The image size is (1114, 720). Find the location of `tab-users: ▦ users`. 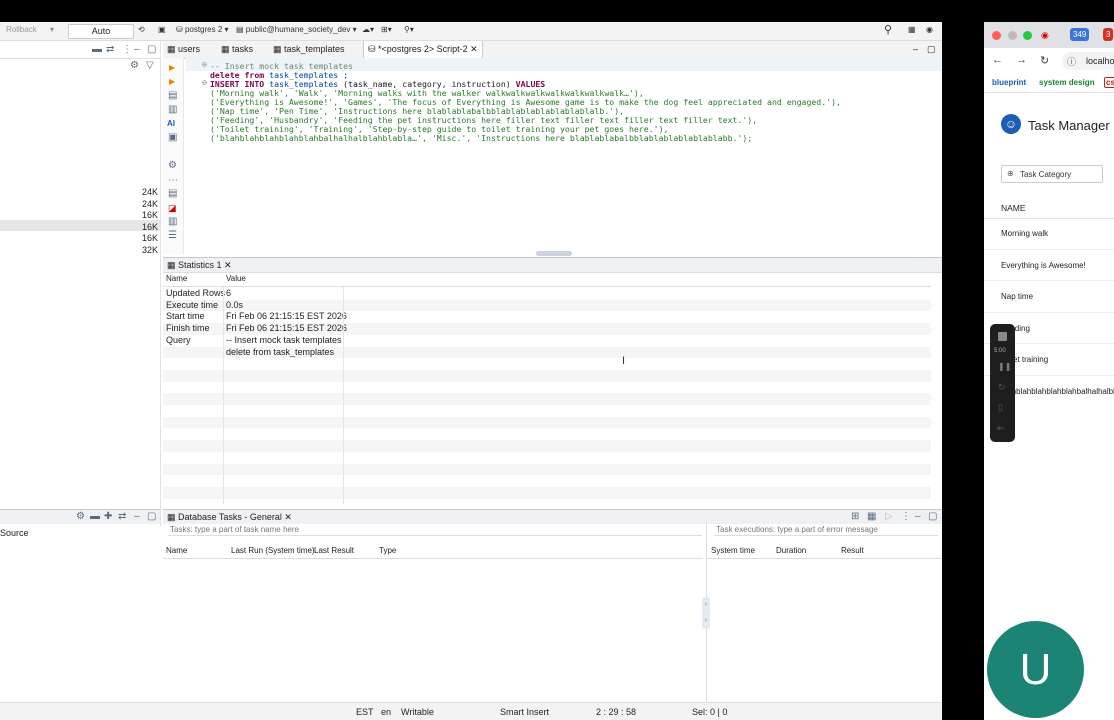

tab-users: ▦ users is located at coordinates (183, 49).